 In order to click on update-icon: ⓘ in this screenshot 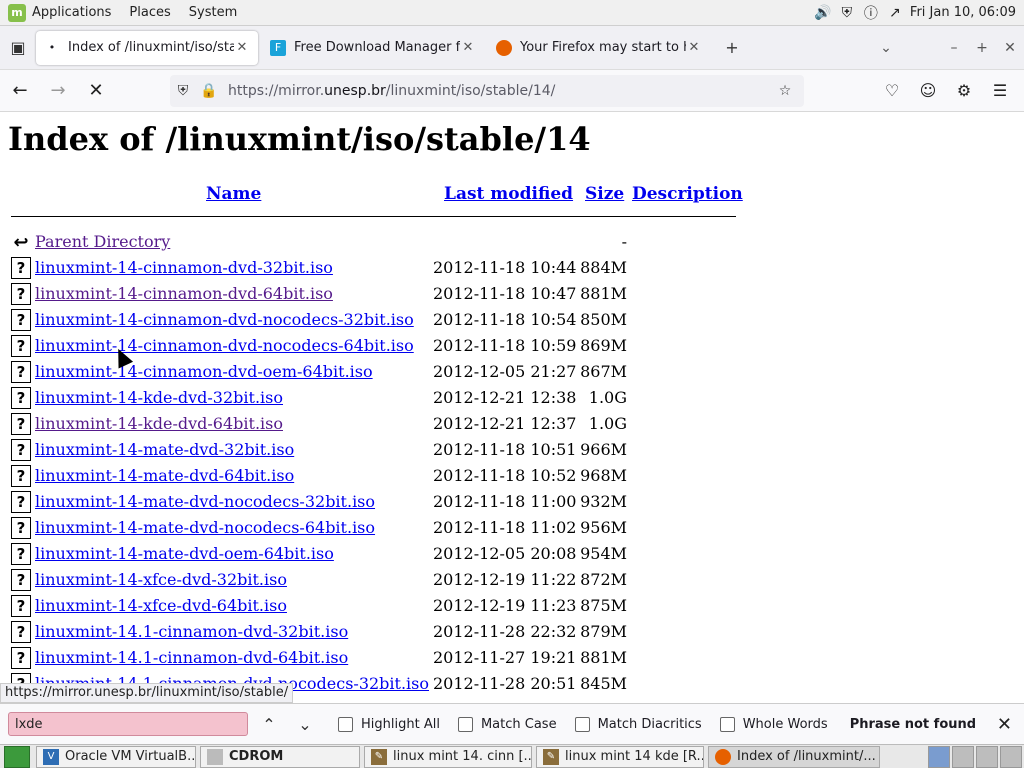, I will do `click(871, 13)`.